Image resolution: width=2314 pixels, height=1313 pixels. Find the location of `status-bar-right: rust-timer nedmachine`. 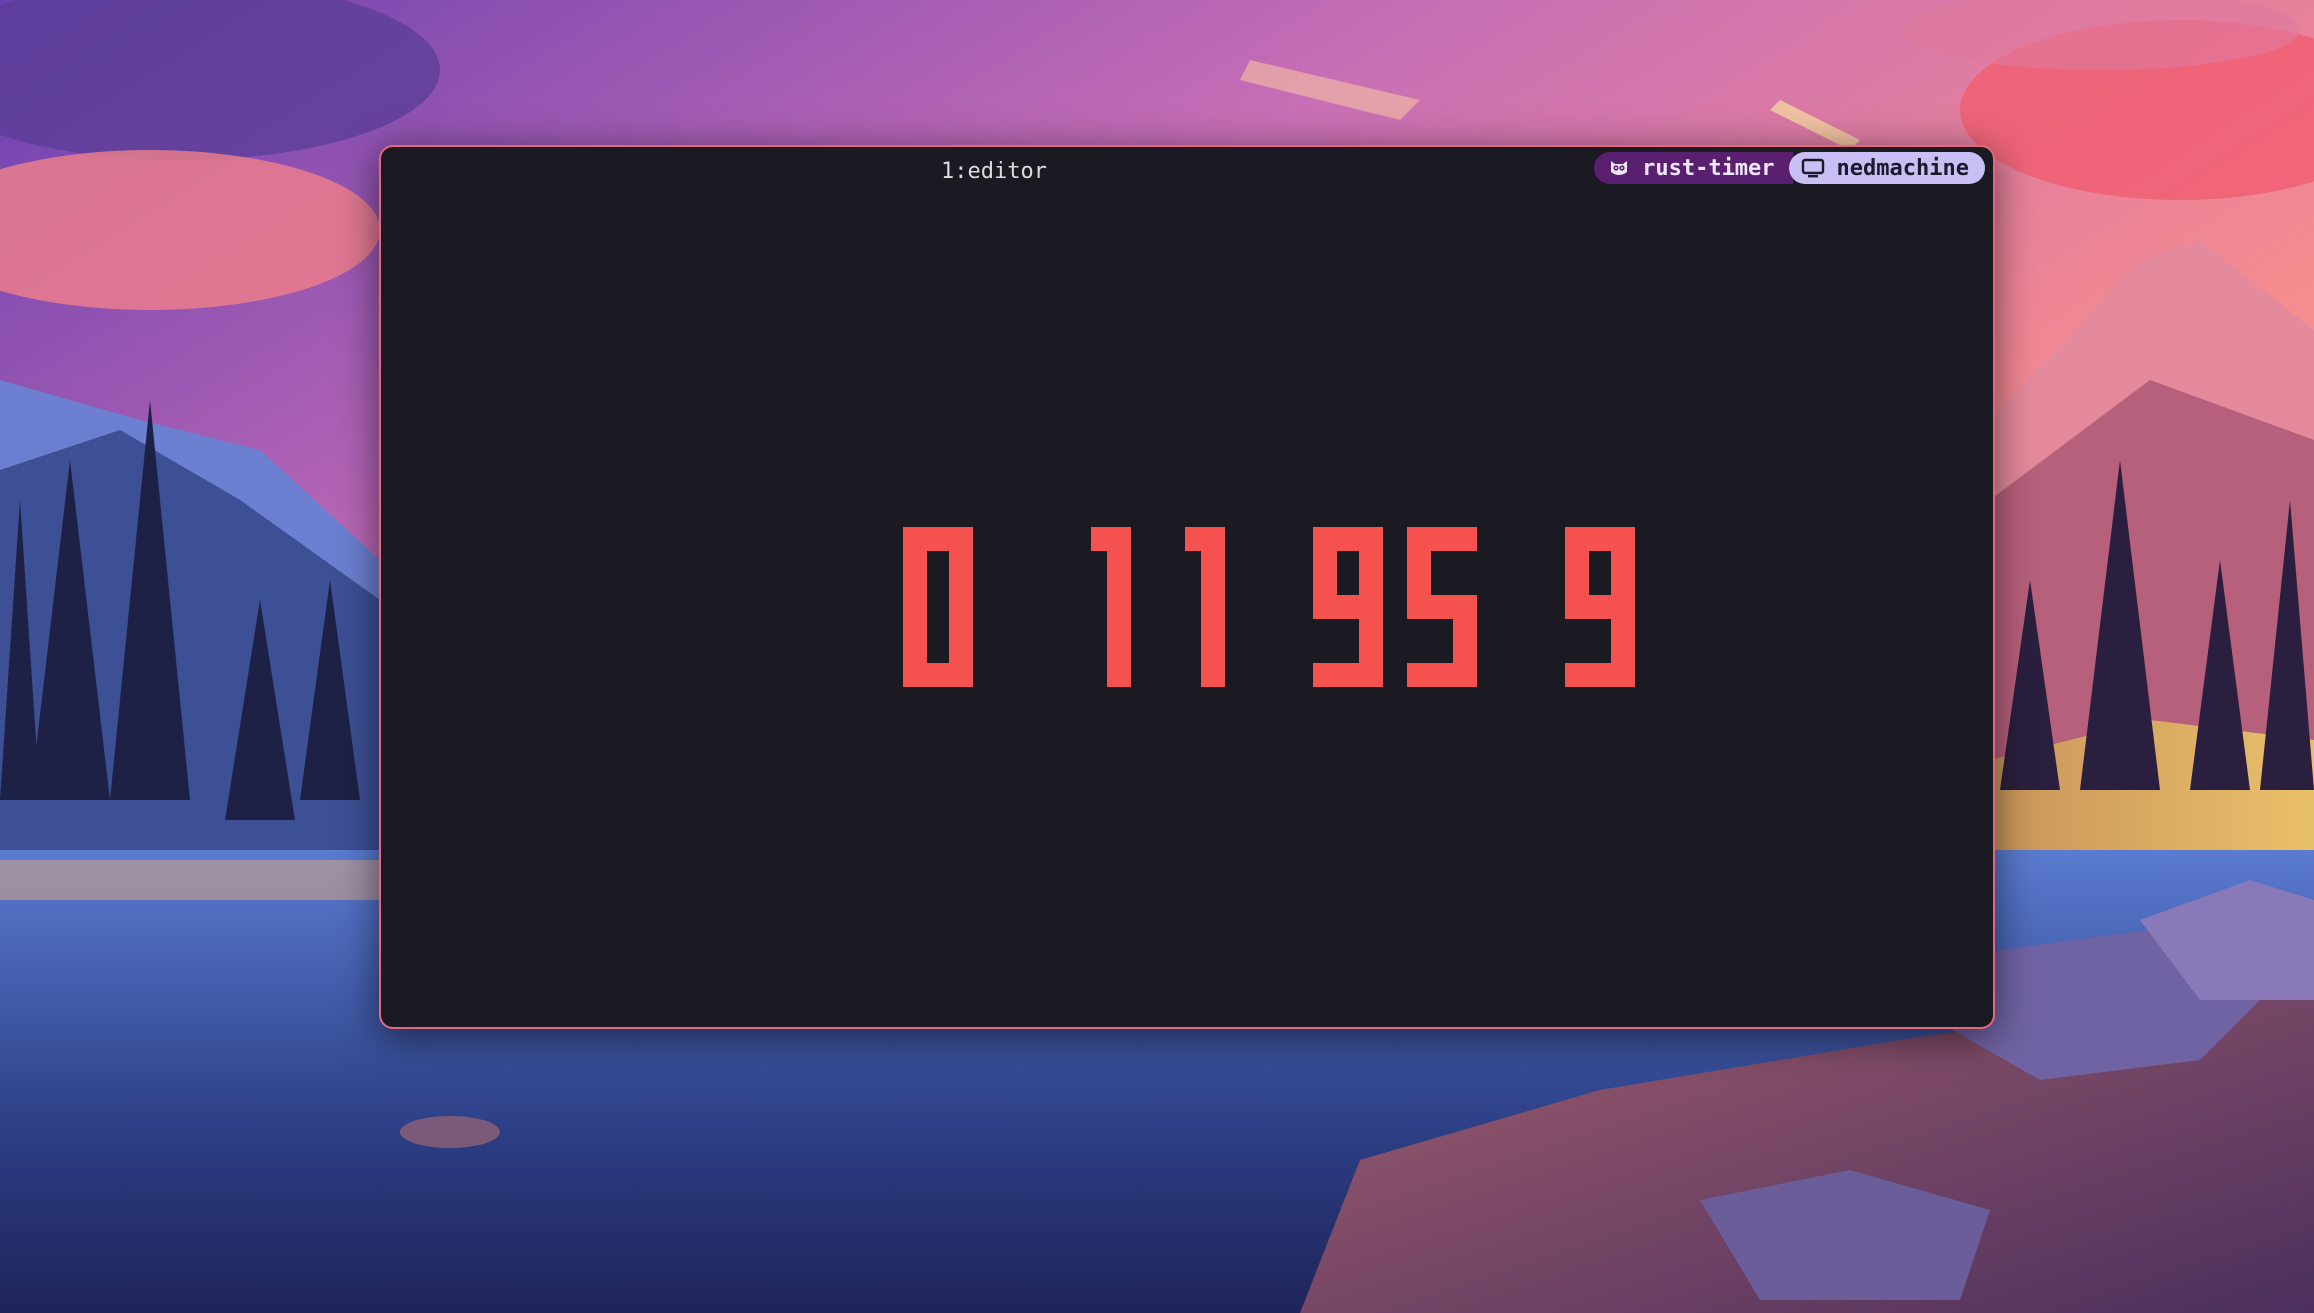

status-bar-right: rust-timer nedmachine is located at coordinates (1789, 168).